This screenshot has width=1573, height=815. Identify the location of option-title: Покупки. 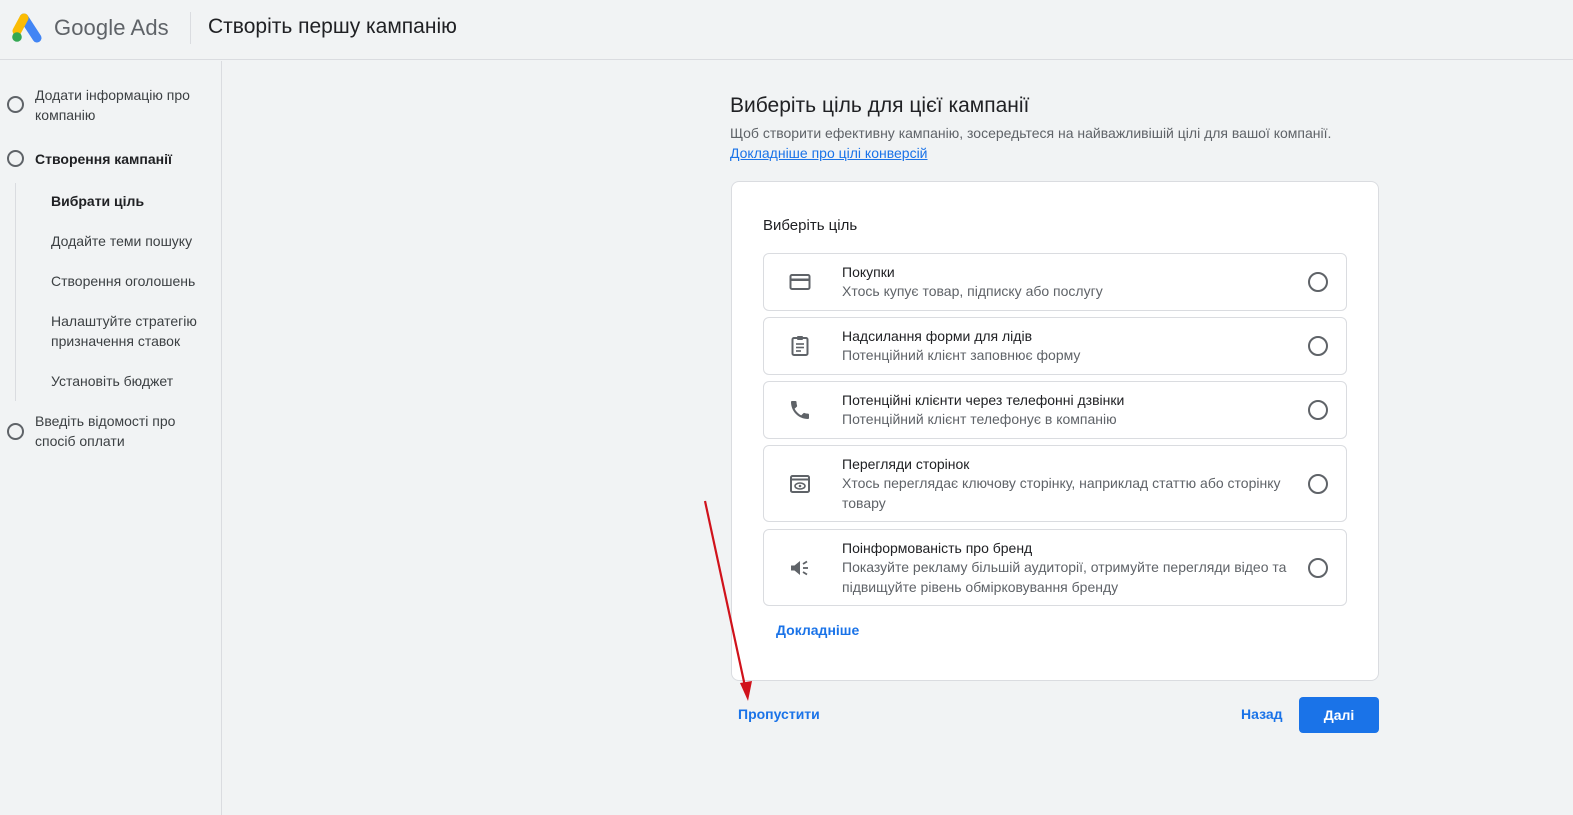
(868, 272).